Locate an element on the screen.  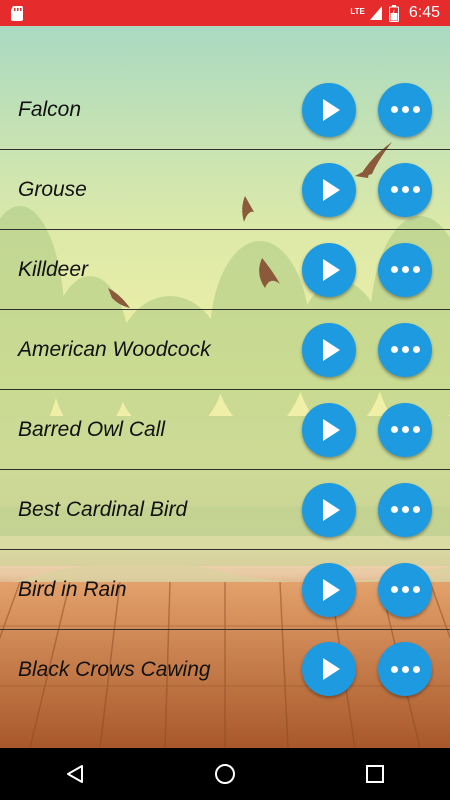
back-icon is located at coordinates (75, 774).